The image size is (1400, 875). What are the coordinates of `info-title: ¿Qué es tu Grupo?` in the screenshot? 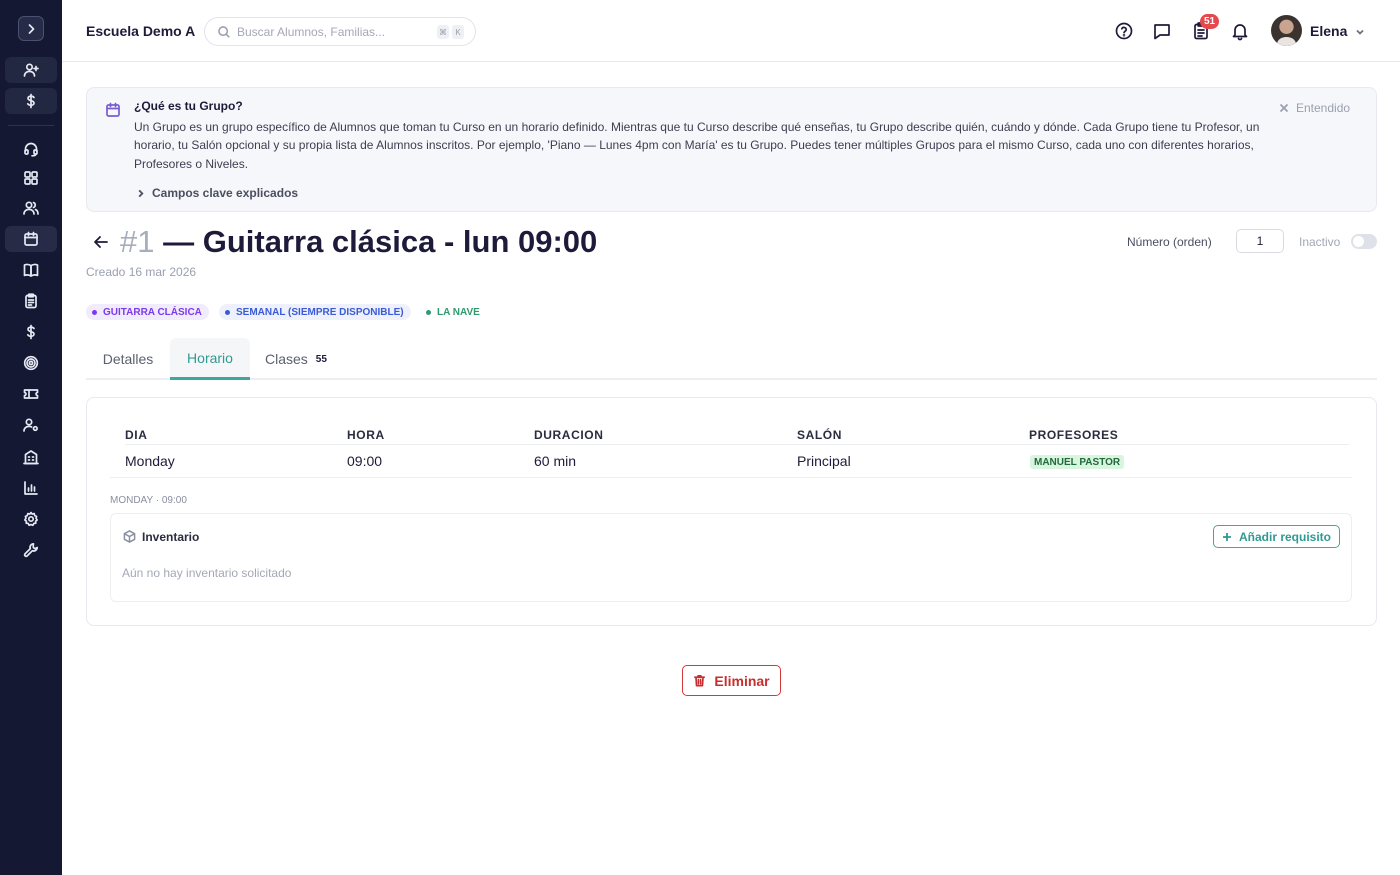 It's located at (188, 106).